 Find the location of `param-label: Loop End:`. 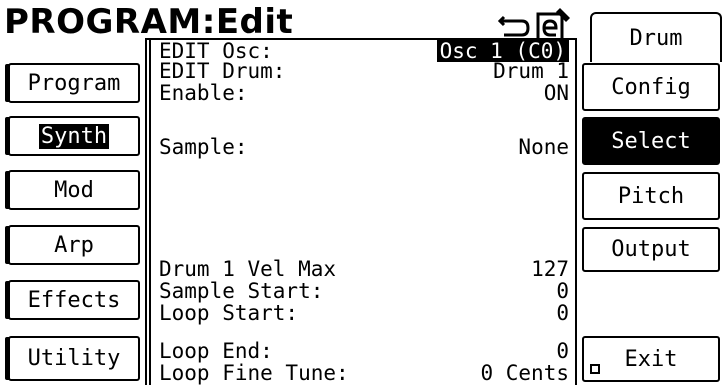

param-label: Loop End: is located at coordinates (216, 351).